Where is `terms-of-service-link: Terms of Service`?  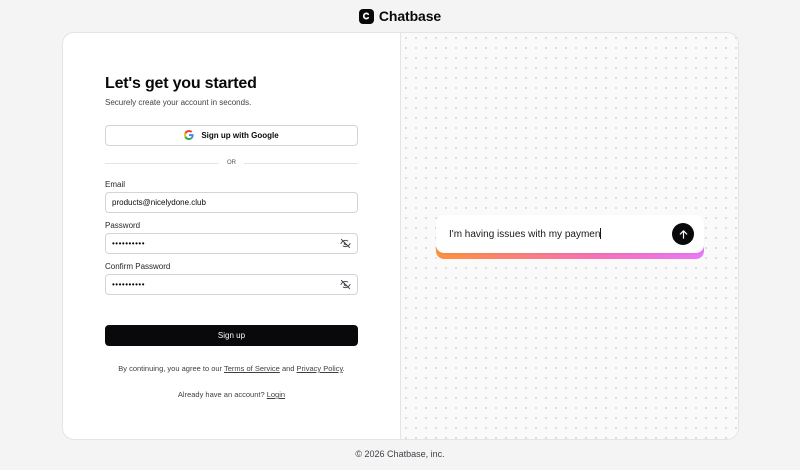
terms-of-service-link: Terms of Service is located at coordinates (252, 368).